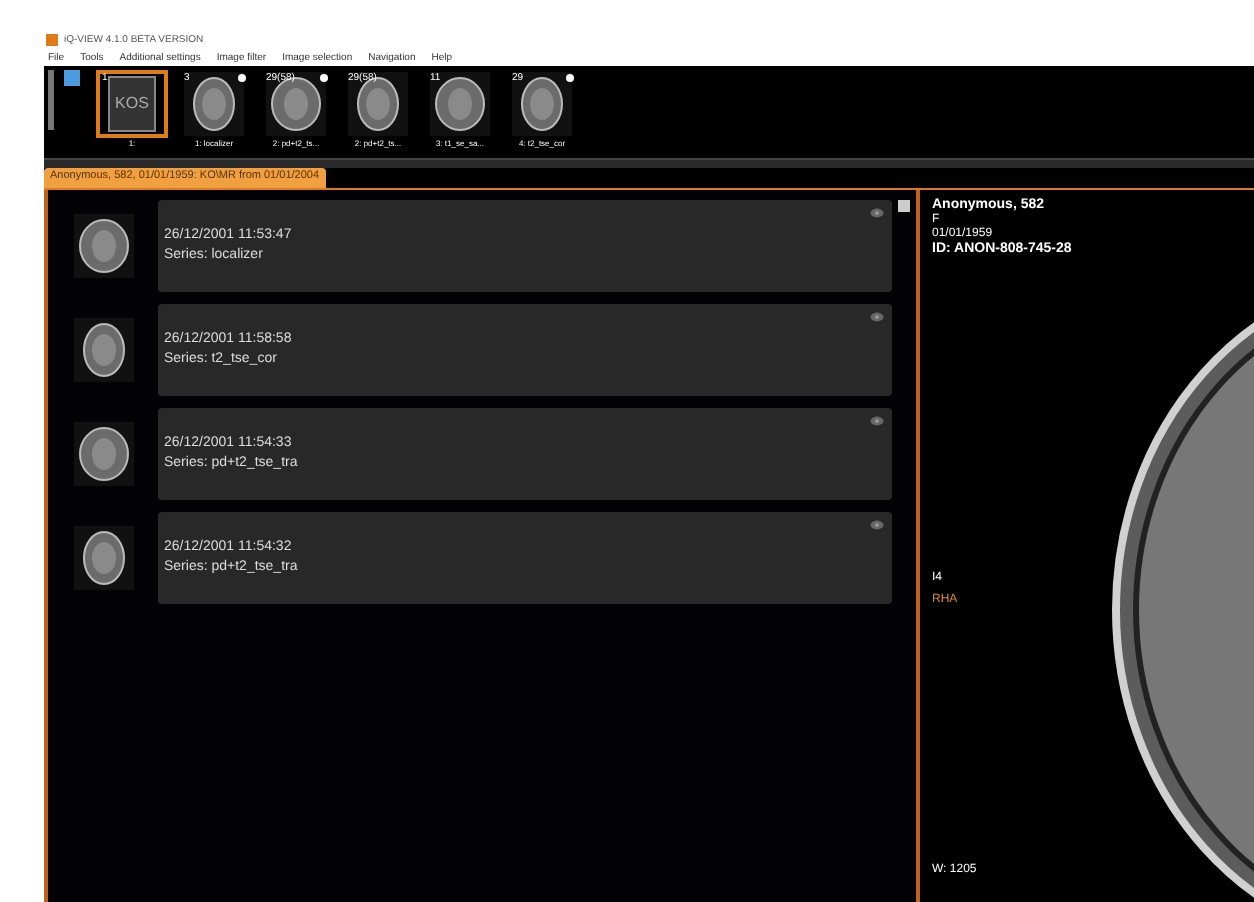  What do you see at coordinates (51, 100) in the screenshot?
I see `scroll-bar` at bounding box center [51, 100].